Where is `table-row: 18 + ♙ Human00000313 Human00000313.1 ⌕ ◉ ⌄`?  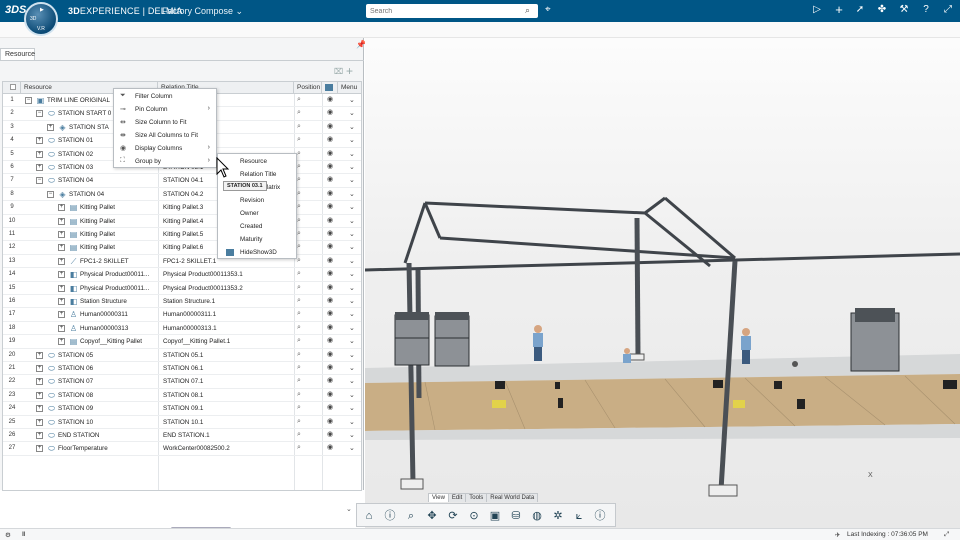
table-row: 18 + ♙ Human00000313 Human00000313.1 ⌕ ◉ ⌄ is located at coordinates (182, 329).